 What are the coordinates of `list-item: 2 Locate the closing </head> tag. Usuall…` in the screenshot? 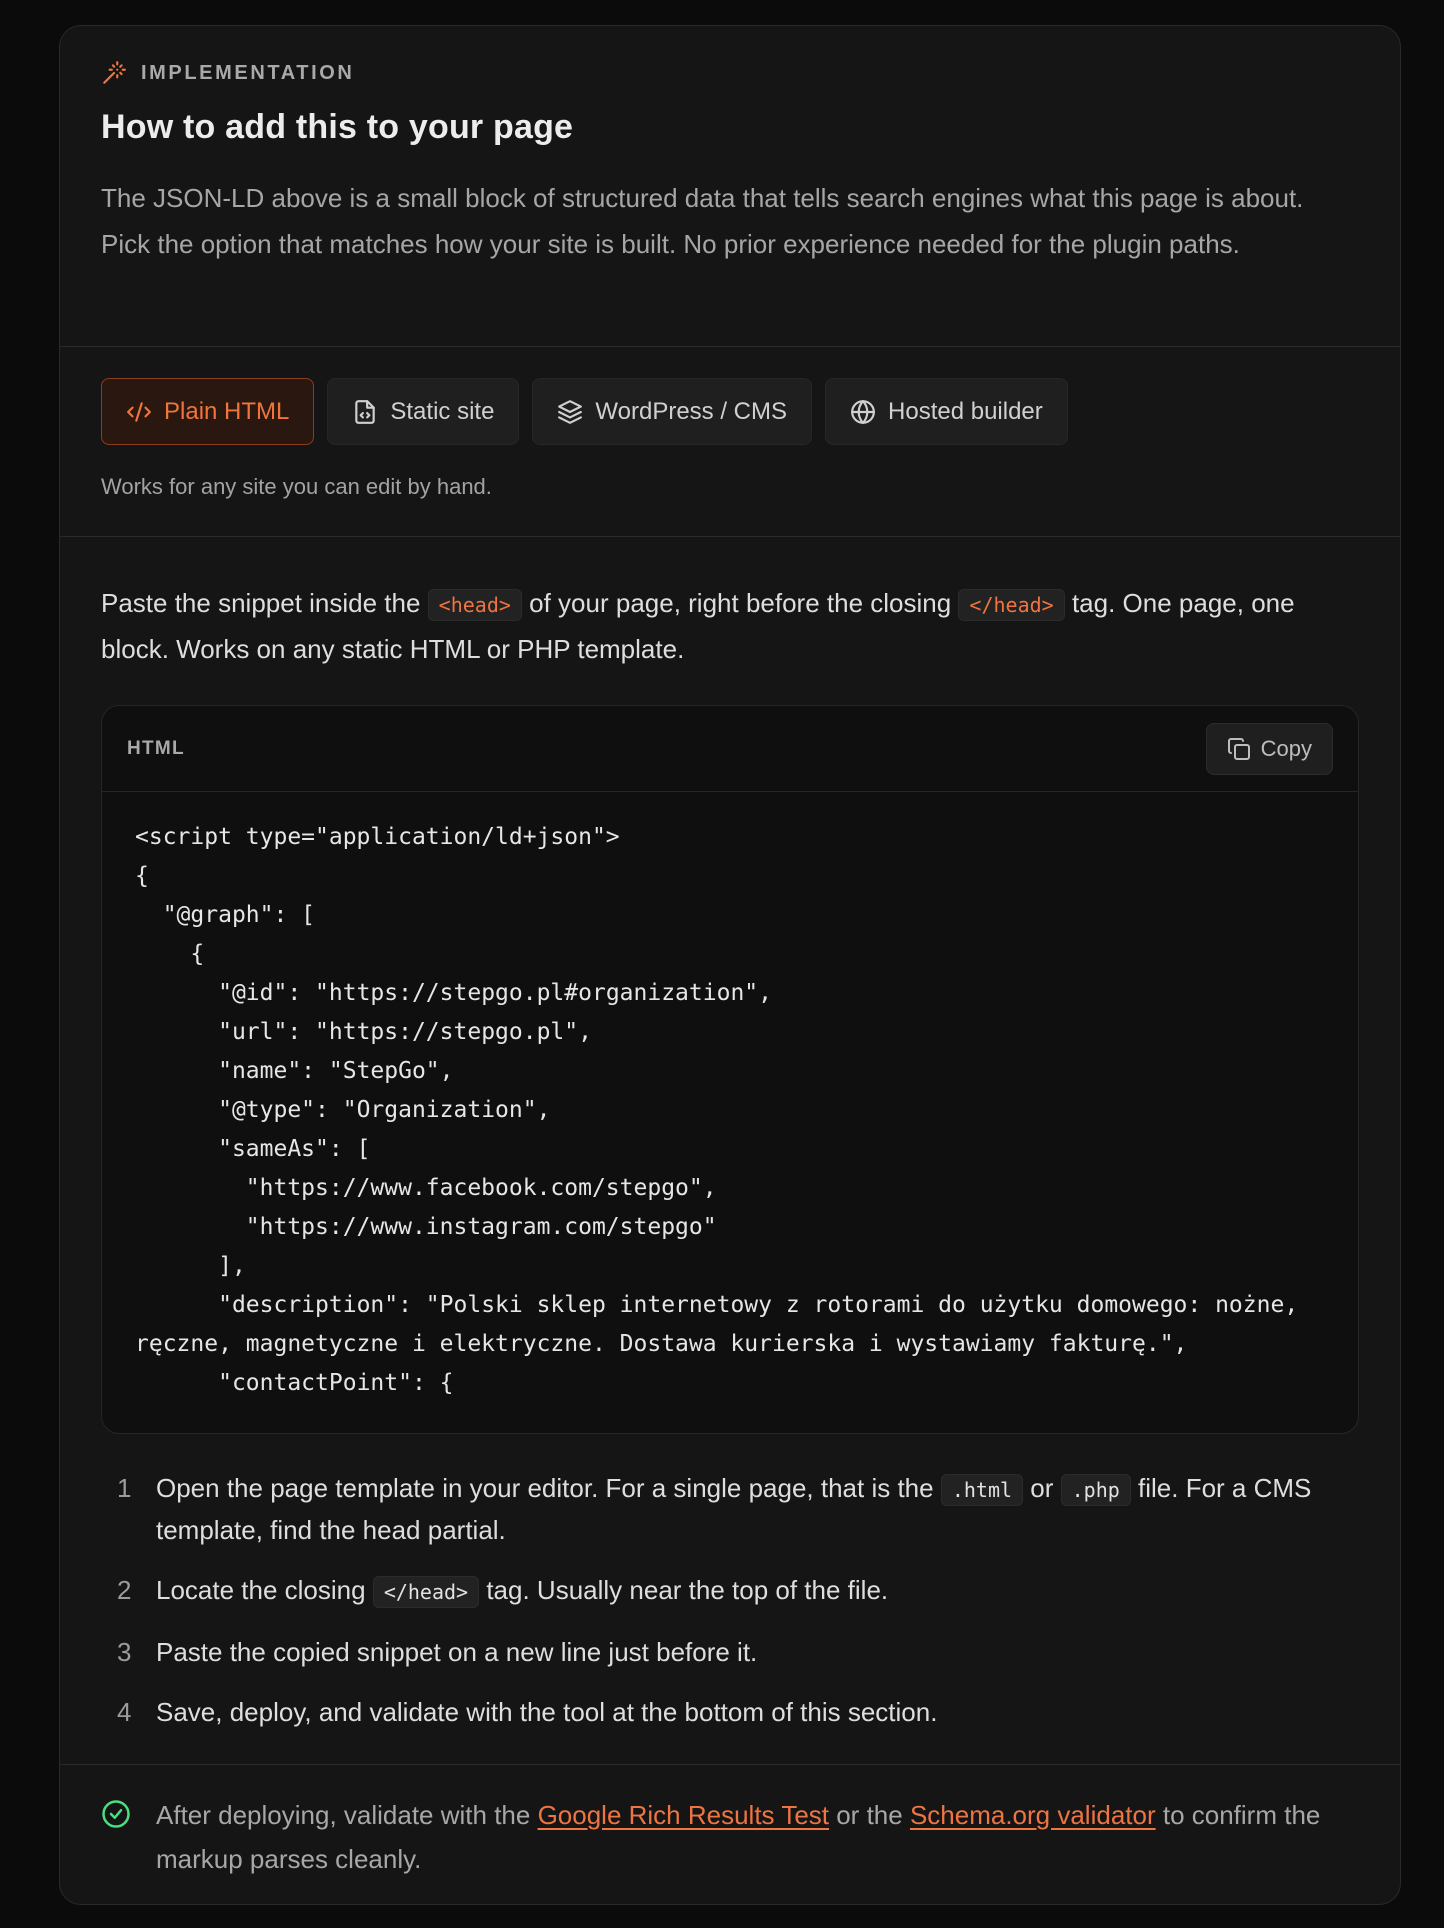 It's located at (730, 1591).